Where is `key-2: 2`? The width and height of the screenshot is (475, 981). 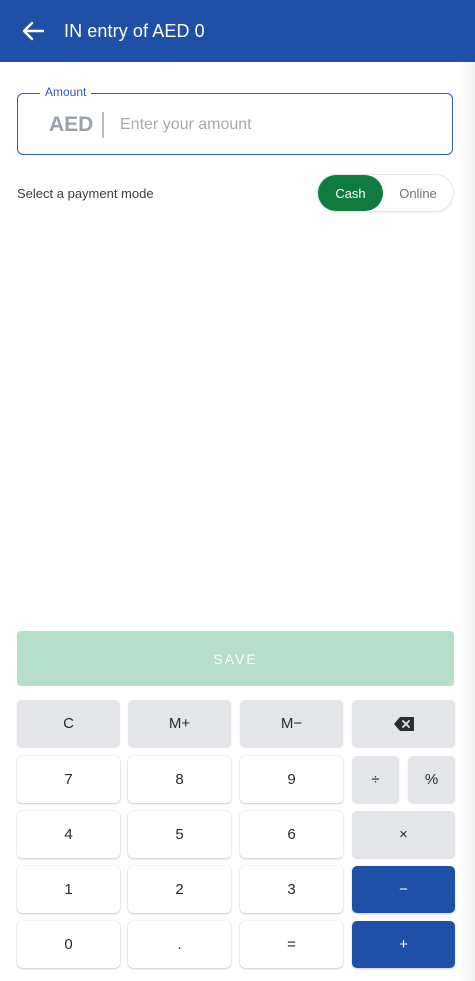 key-2: 2 is located at coordinates (179, 889).